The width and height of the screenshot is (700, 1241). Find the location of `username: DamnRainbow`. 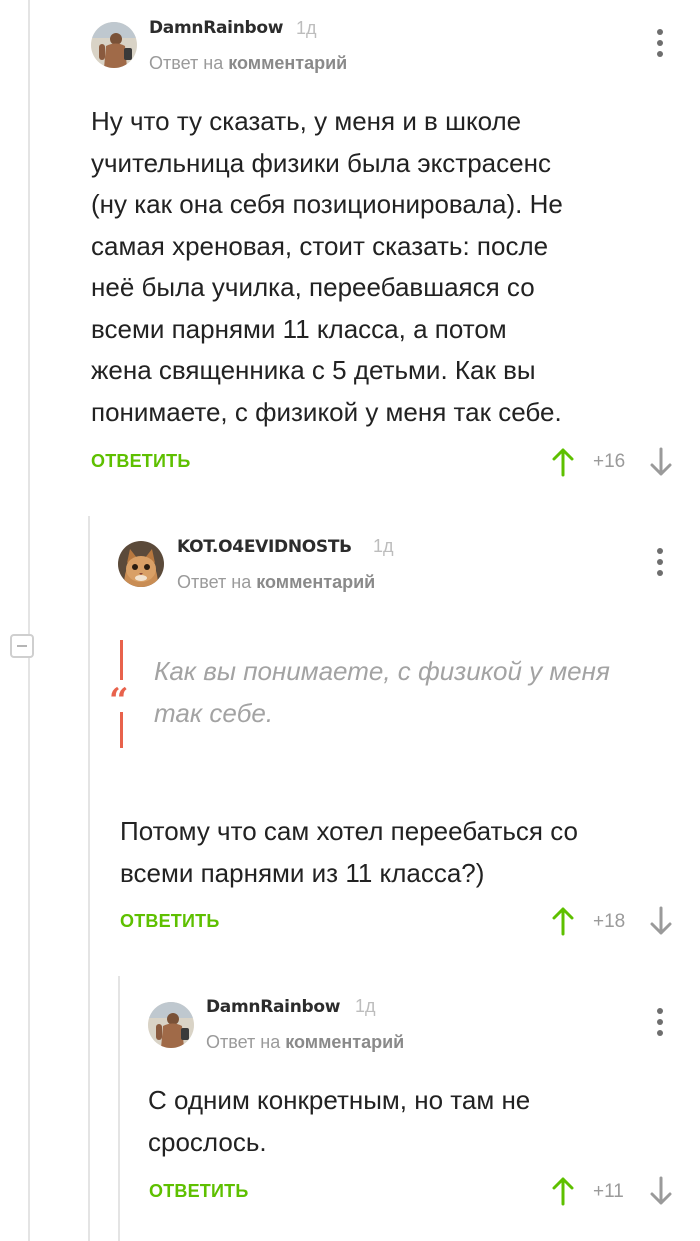

username: DamnRainbow is located at coordinates (273, 1007).